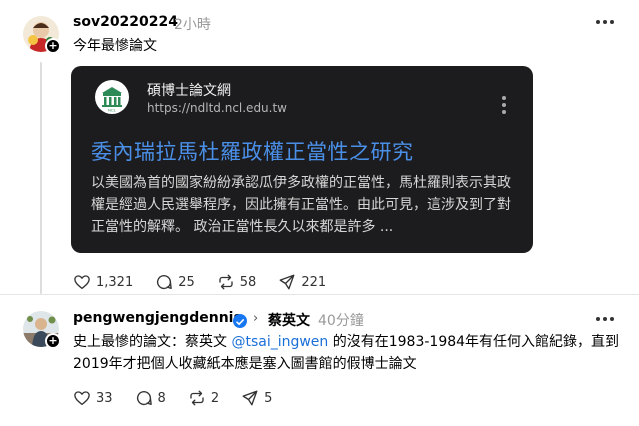 This screenshot has height=426, width=639. I want to click on share-button: 221, so click(302, 282).